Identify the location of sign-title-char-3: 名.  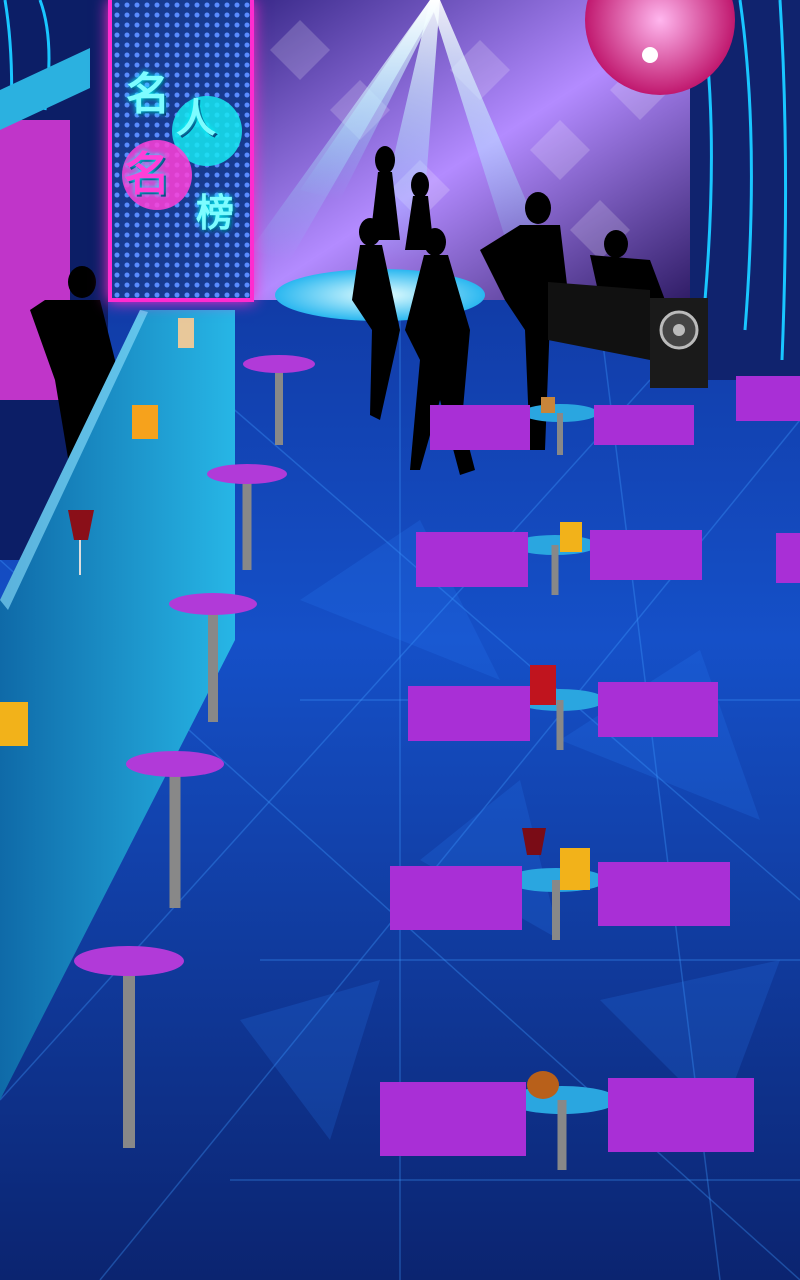
(147, 174).